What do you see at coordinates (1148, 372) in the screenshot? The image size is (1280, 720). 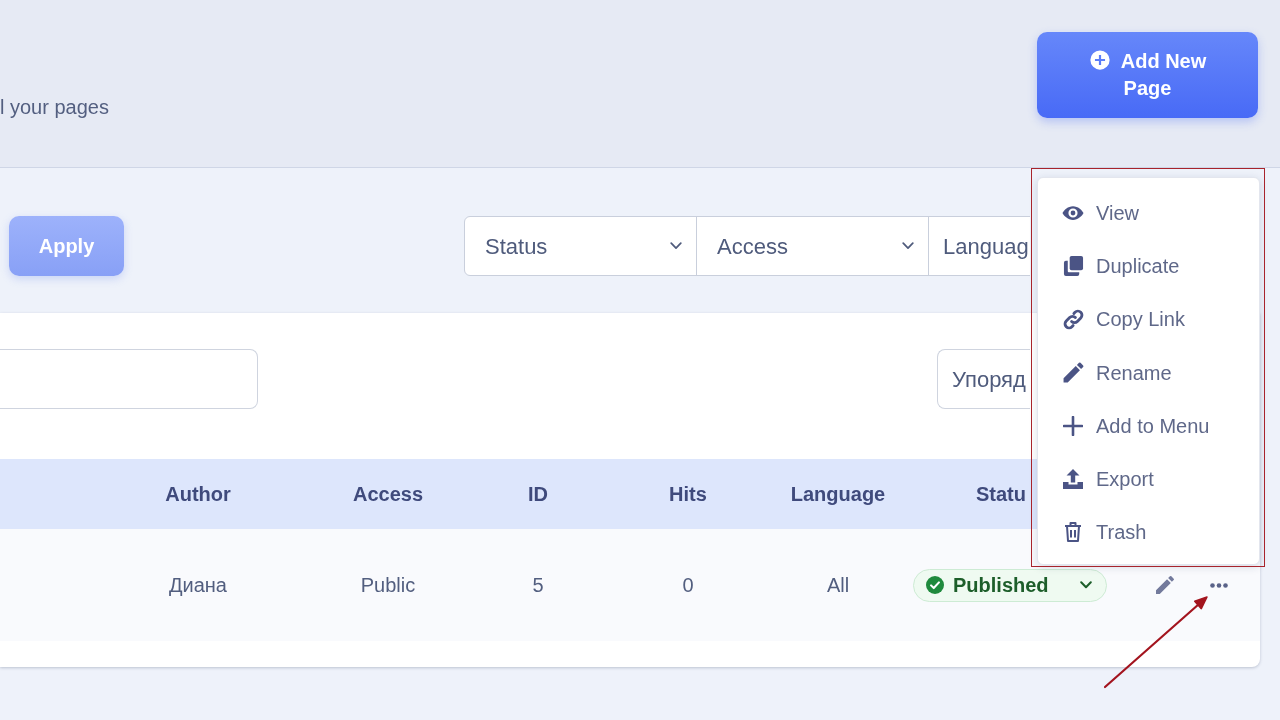 I see `menu-item: Rename` at bounding box center [1148, 372].